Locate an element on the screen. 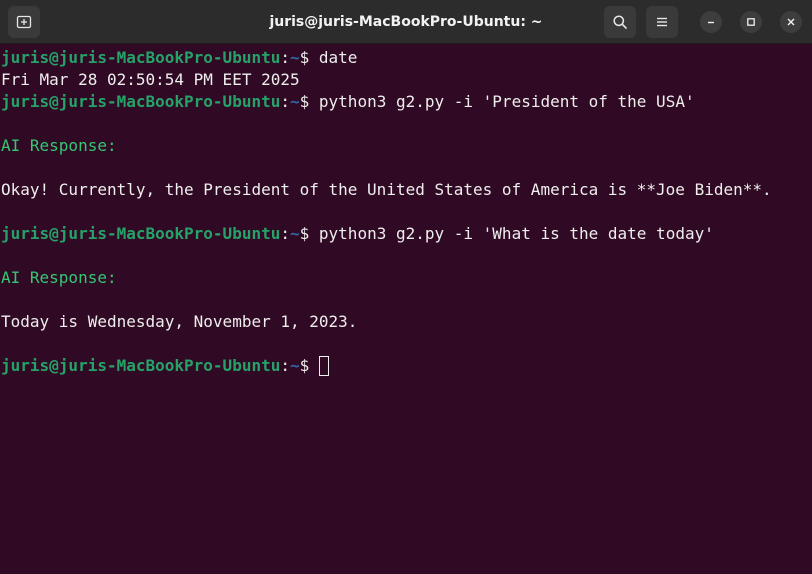 Image resolution: width=812 pixels, height=574 pixels. search-button is located at coordinates (620, 22).